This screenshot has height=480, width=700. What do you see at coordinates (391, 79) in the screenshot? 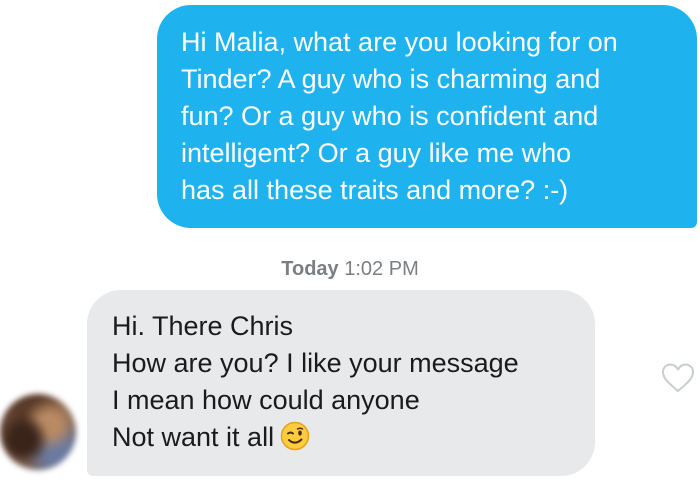
I see `outgoing-message-line: Tinder? A guy who is charming and` at bounding box center [391, 79].